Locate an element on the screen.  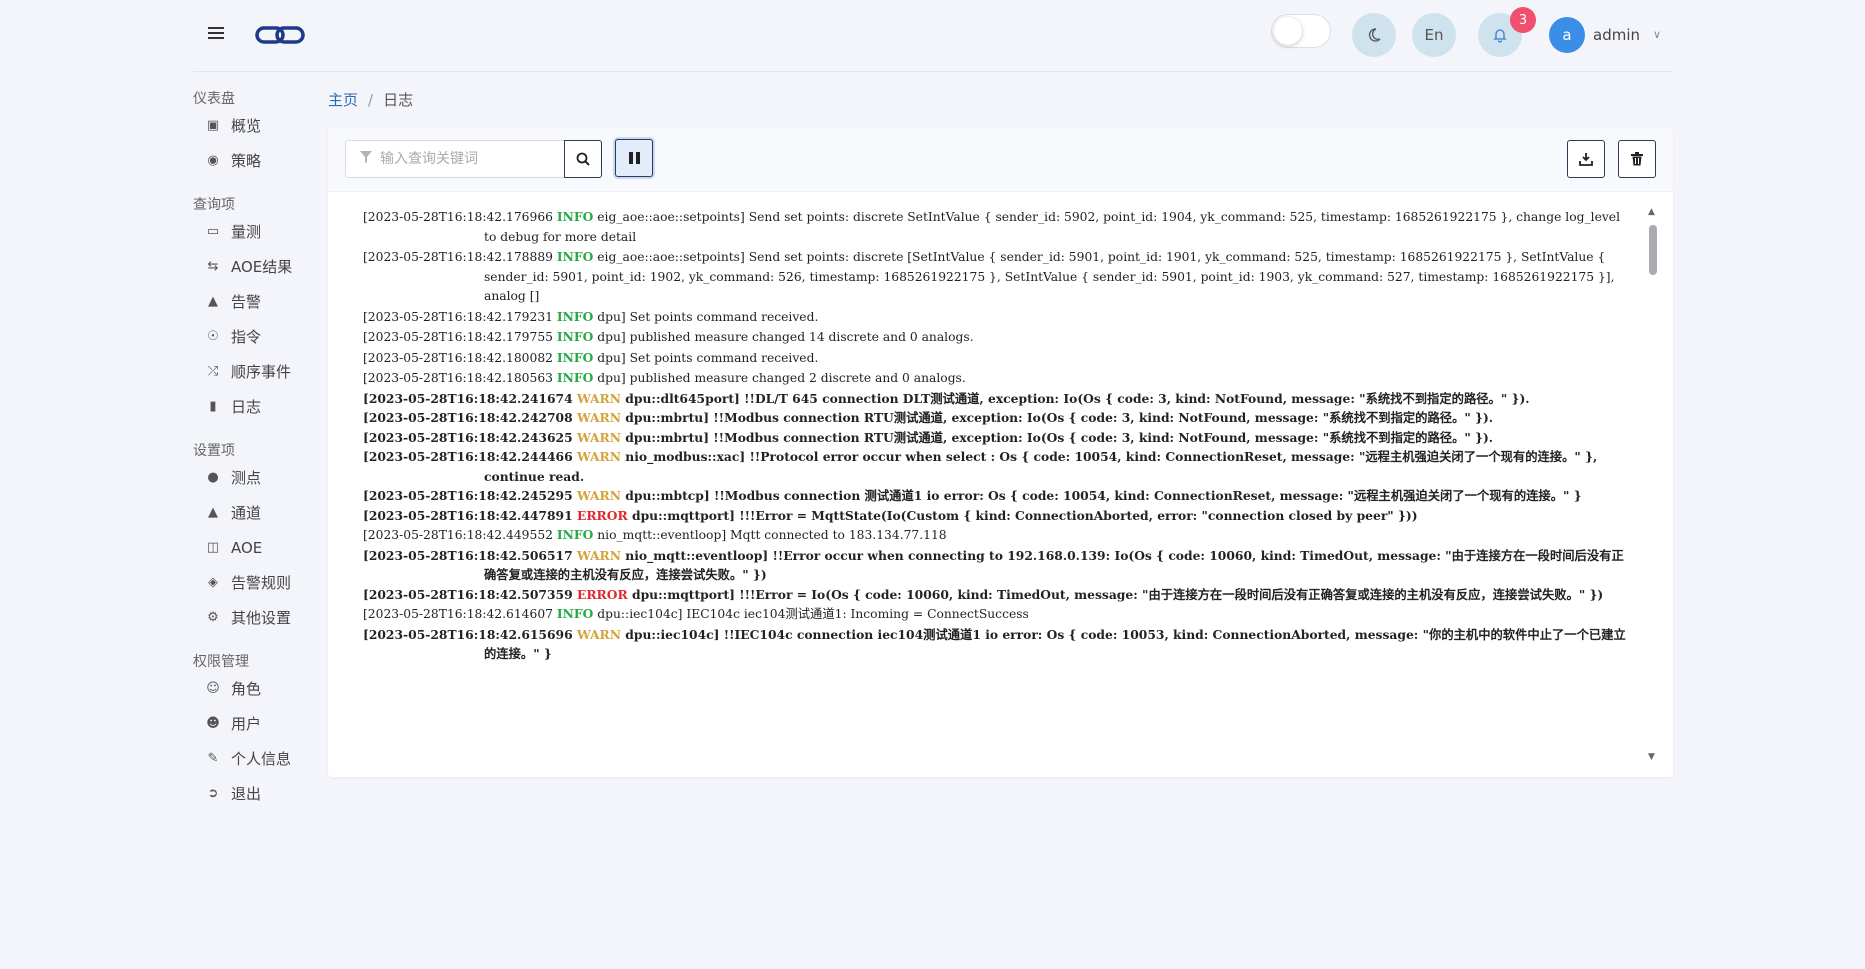
moon-icon is located at coordinates (1374, 35).